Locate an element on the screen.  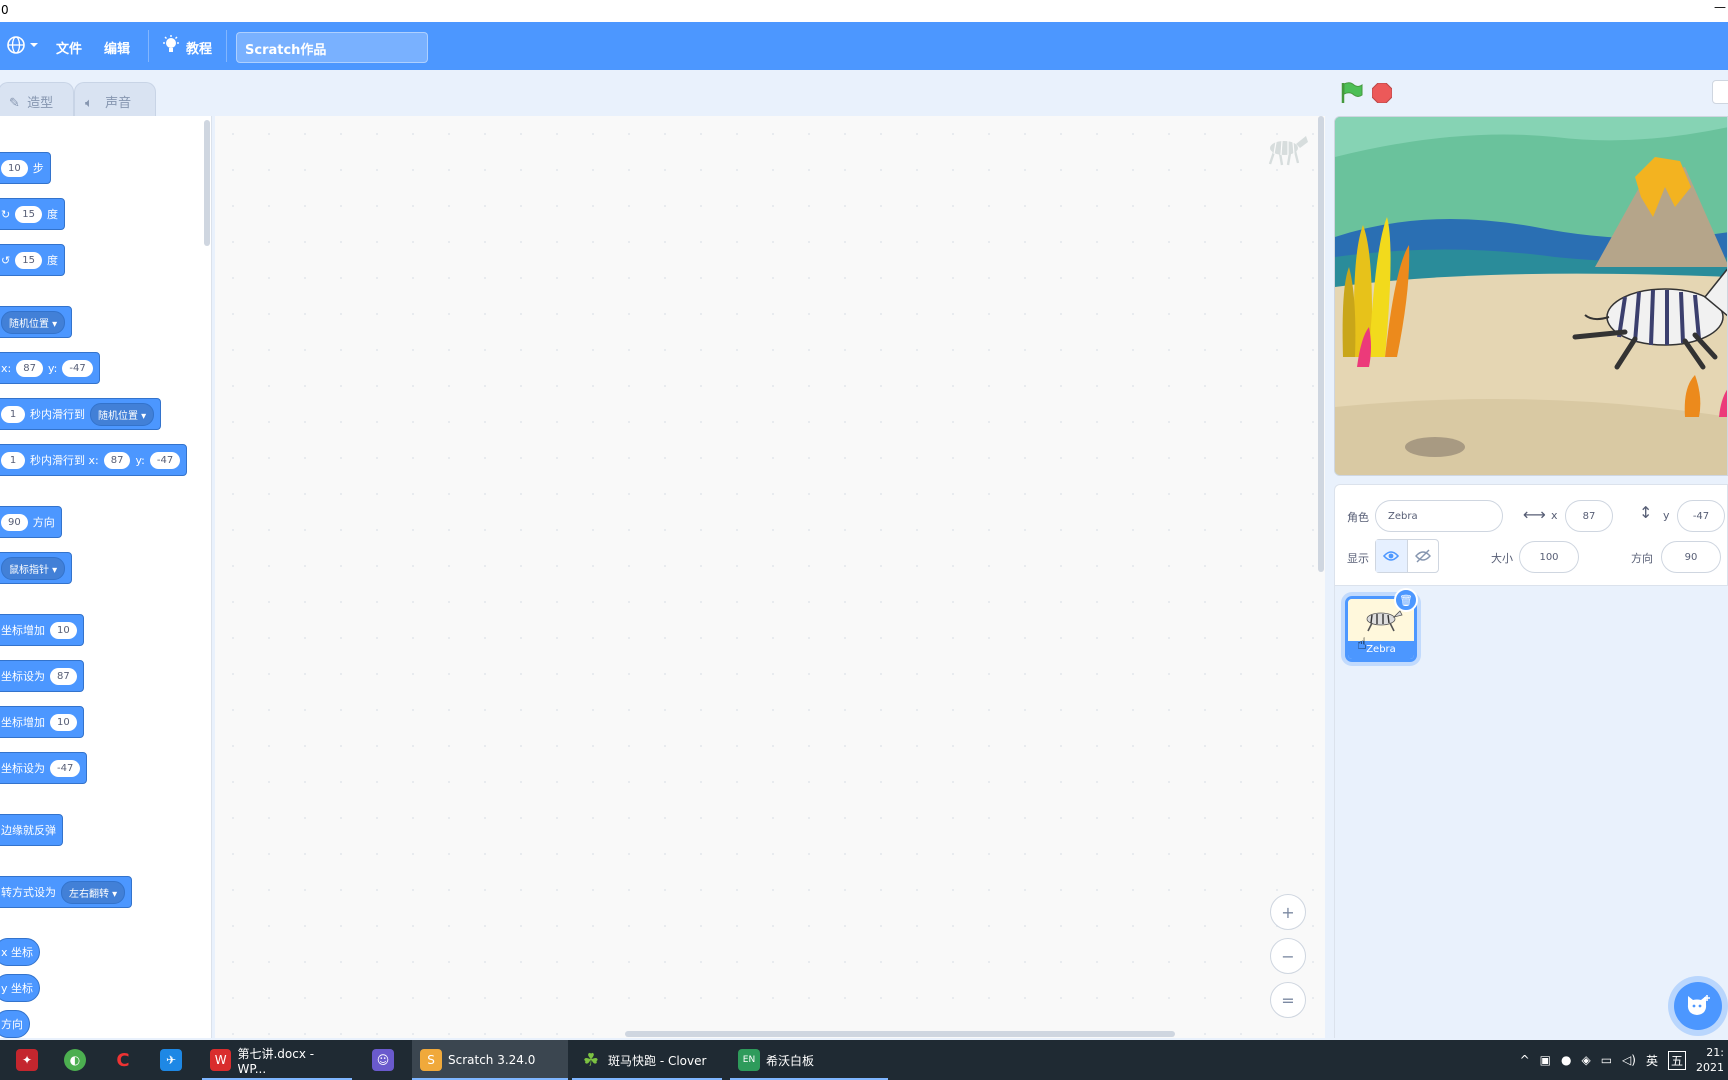
language-globe-icon is located at coordinates (23, 47).